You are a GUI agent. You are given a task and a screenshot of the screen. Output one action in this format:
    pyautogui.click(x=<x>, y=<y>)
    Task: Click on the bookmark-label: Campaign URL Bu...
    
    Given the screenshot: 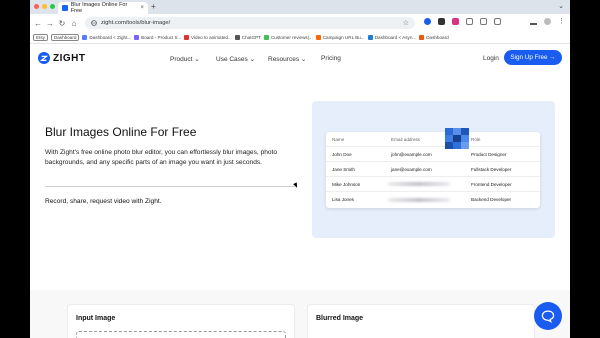 What is the action you would take?
    pyautogui.click(x=343, y=37)
    